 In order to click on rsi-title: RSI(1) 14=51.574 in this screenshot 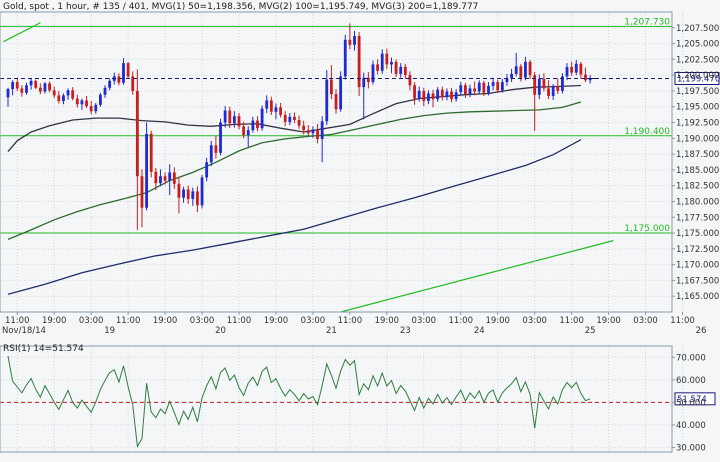, I will do `click(43, 349)`.